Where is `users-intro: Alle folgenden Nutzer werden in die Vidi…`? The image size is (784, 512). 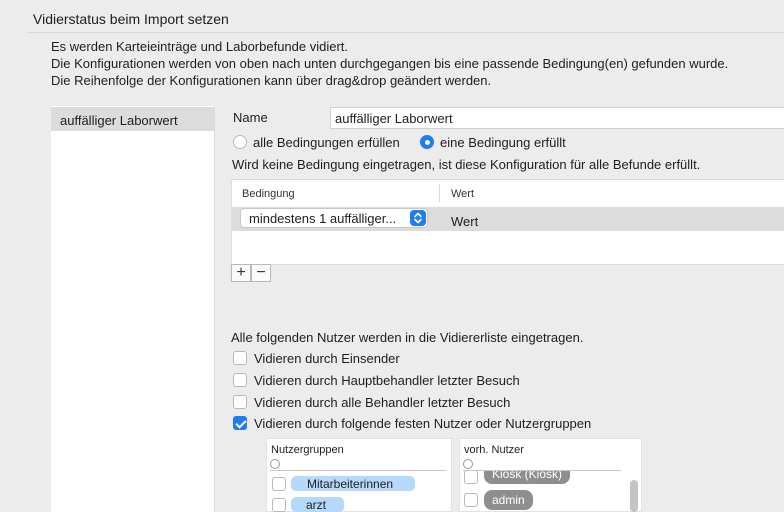 users-intro: Alle folgenden Nutzer werden in die Vidi… is located at coordinates (407, 337).